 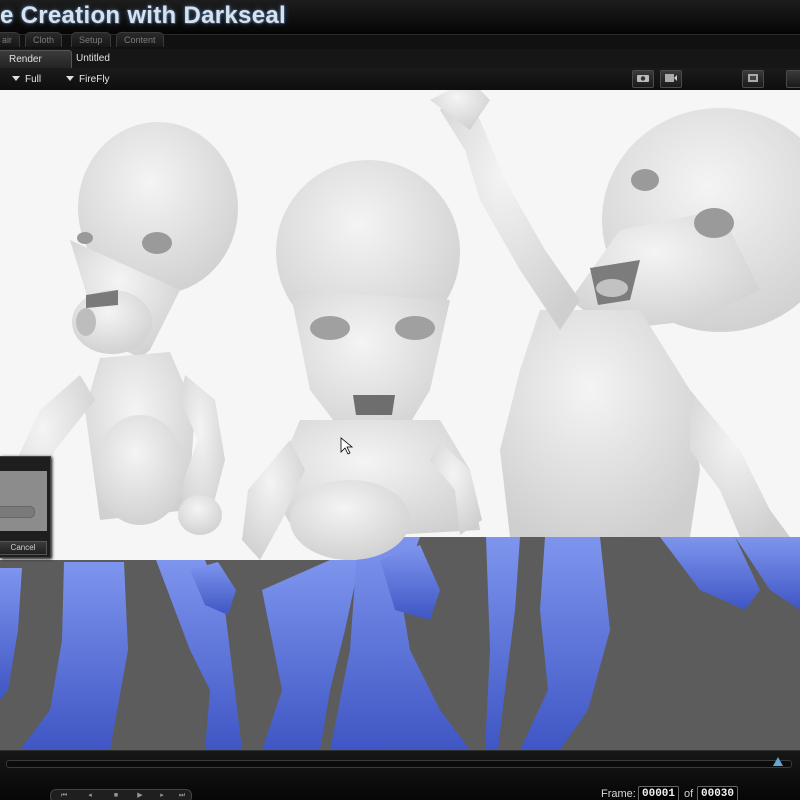 I want to click on rewind-icon: ⏮, so click(x=64, y=796).